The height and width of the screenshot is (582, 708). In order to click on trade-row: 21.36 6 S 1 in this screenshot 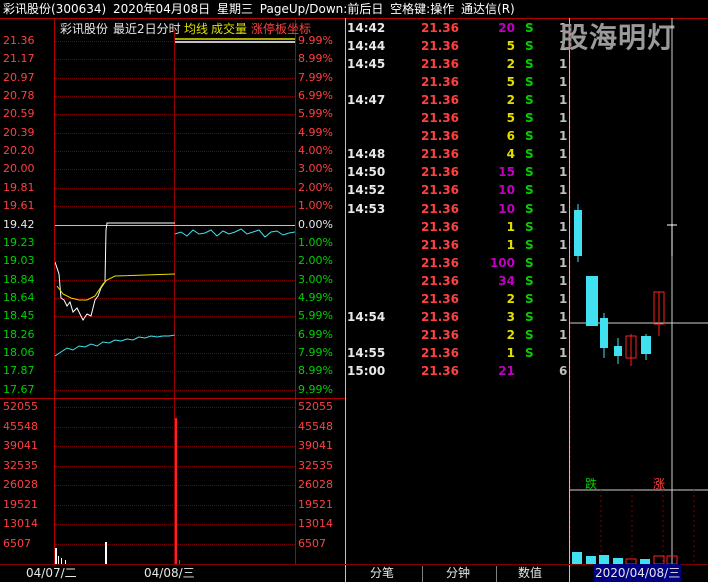, I will do `click(458, 136)`.